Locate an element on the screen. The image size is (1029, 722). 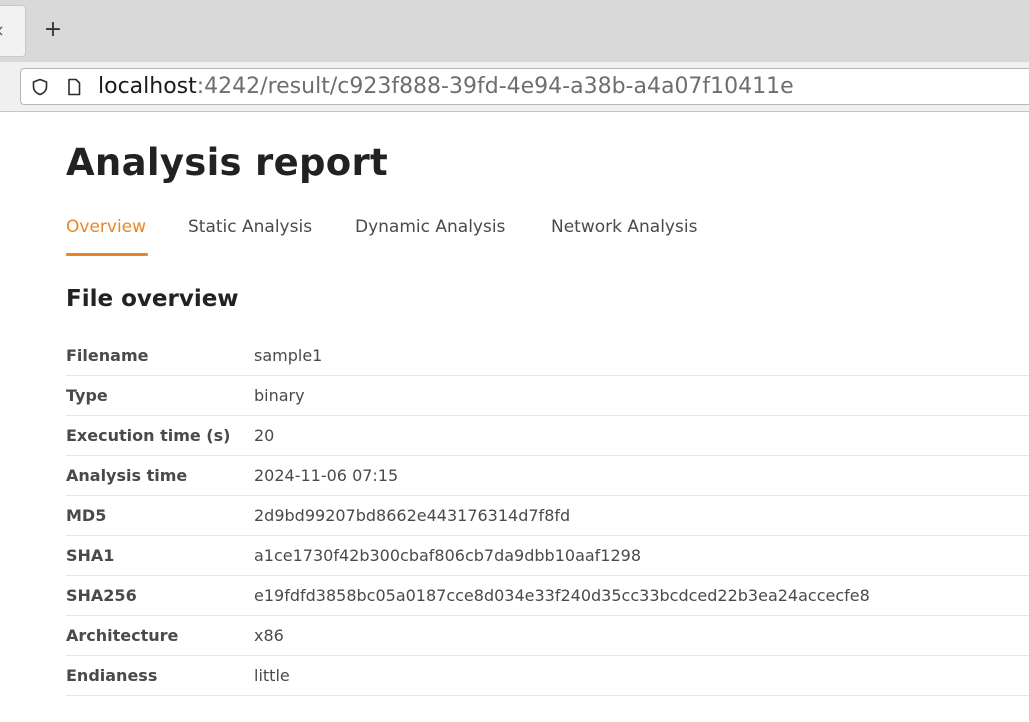
table-row: MD5 2d9bd99207bd8662e443176314d7f8fd is located at coordinates (547, 516).